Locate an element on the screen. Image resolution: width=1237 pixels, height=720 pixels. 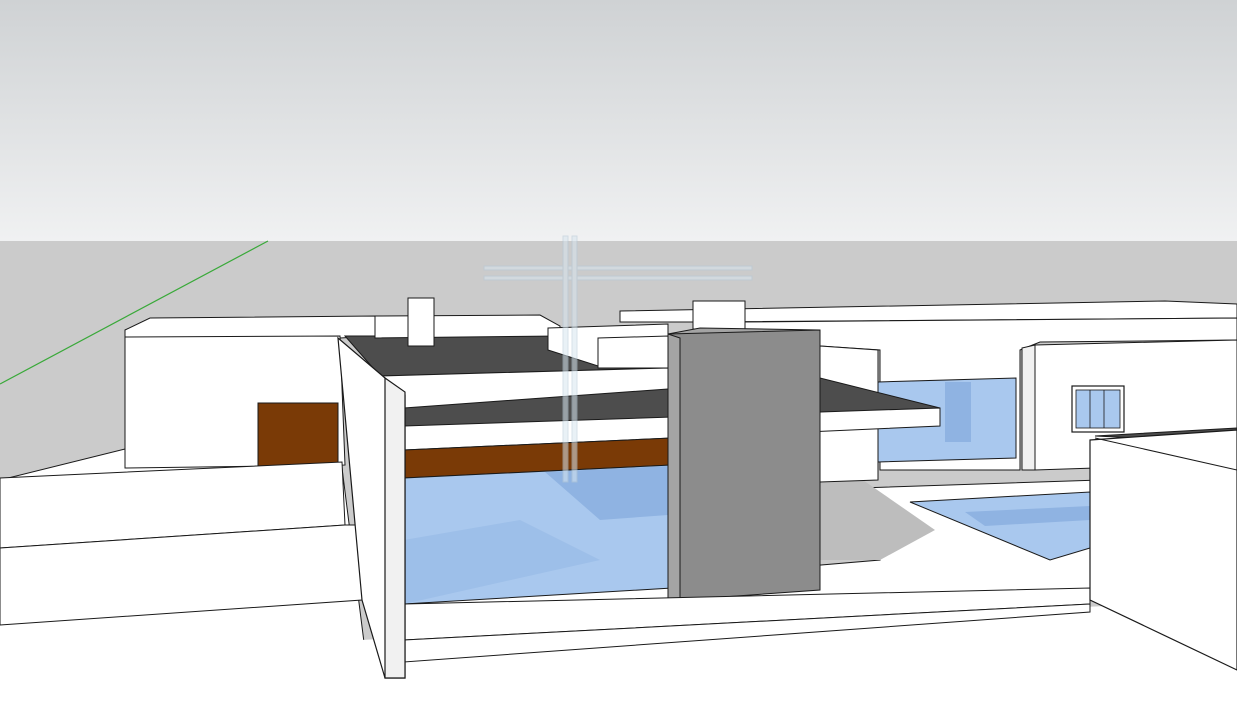
chimney-left is located at coordinates (421, 322).